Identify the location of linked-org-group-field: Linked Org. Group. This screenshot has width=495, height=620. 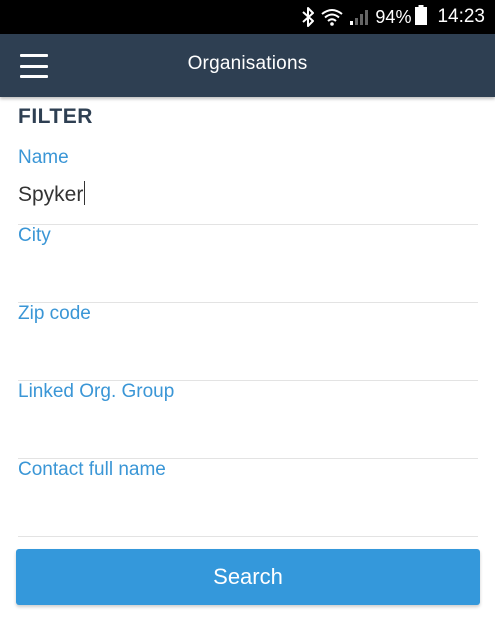
(248, 420).